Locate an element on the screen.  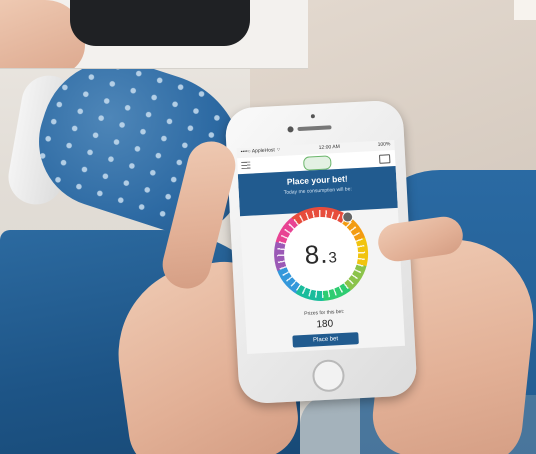
home-button is located at coordinates (328, 375).